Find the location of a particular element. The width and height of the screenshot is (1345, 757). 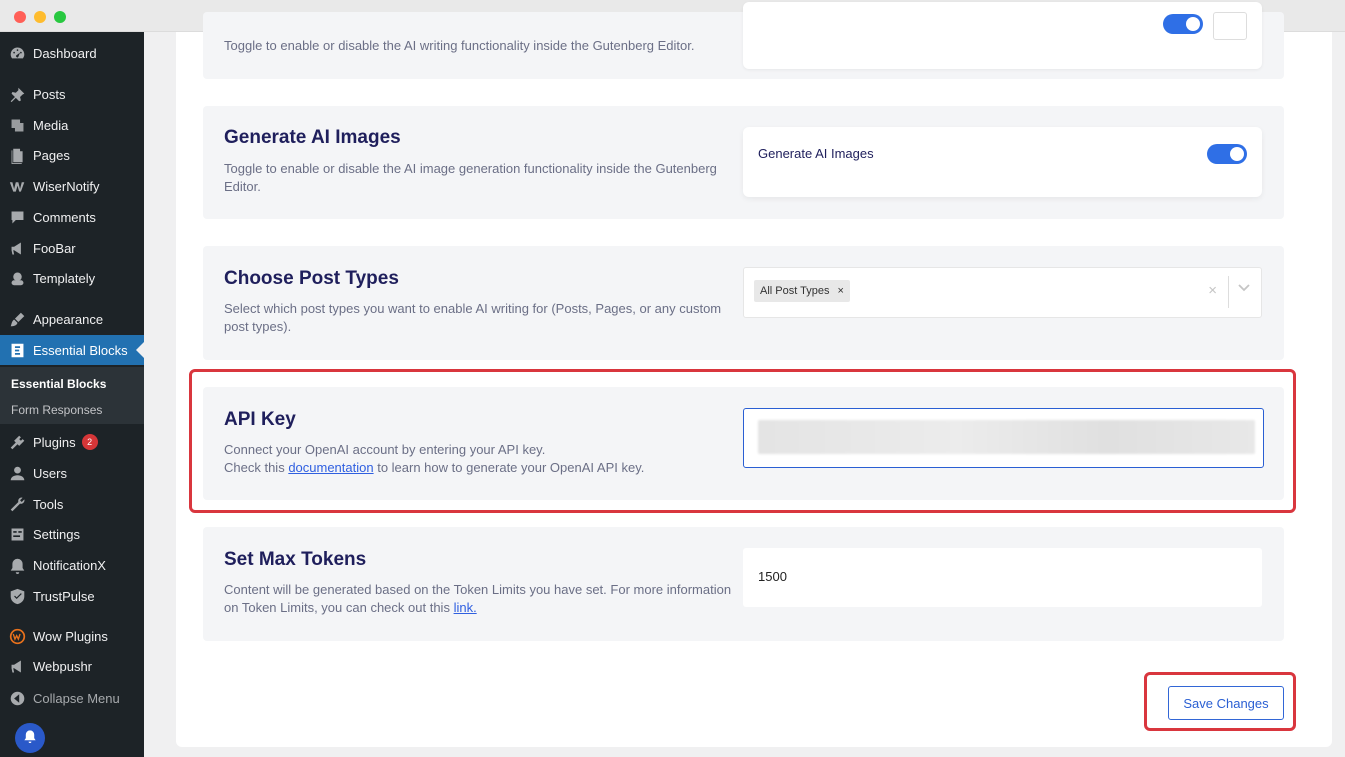

sidebar-item-label: Users is located at coordinates (50, 473).